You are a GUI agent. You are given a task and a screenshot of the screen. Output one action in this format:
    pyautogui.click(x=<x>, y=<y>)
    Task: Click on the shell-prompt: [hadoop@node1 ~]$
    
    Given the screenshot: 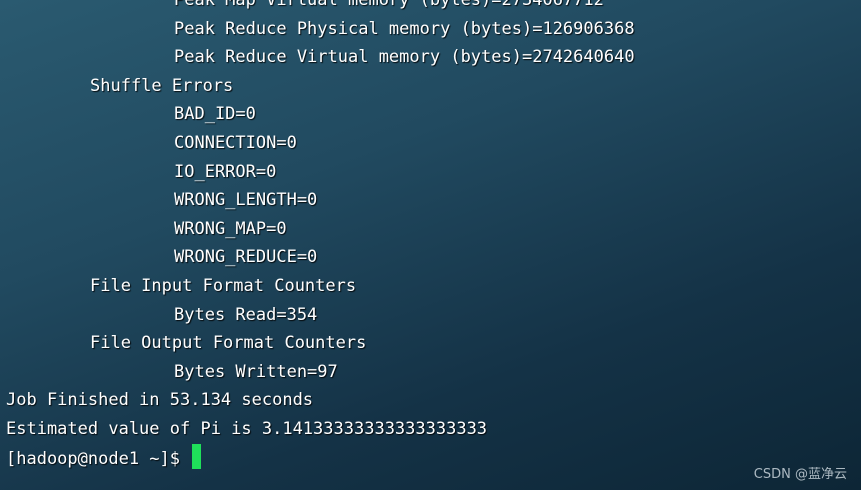 What is the action you would take?
    pyautogui.click(x=98, y=458)
    